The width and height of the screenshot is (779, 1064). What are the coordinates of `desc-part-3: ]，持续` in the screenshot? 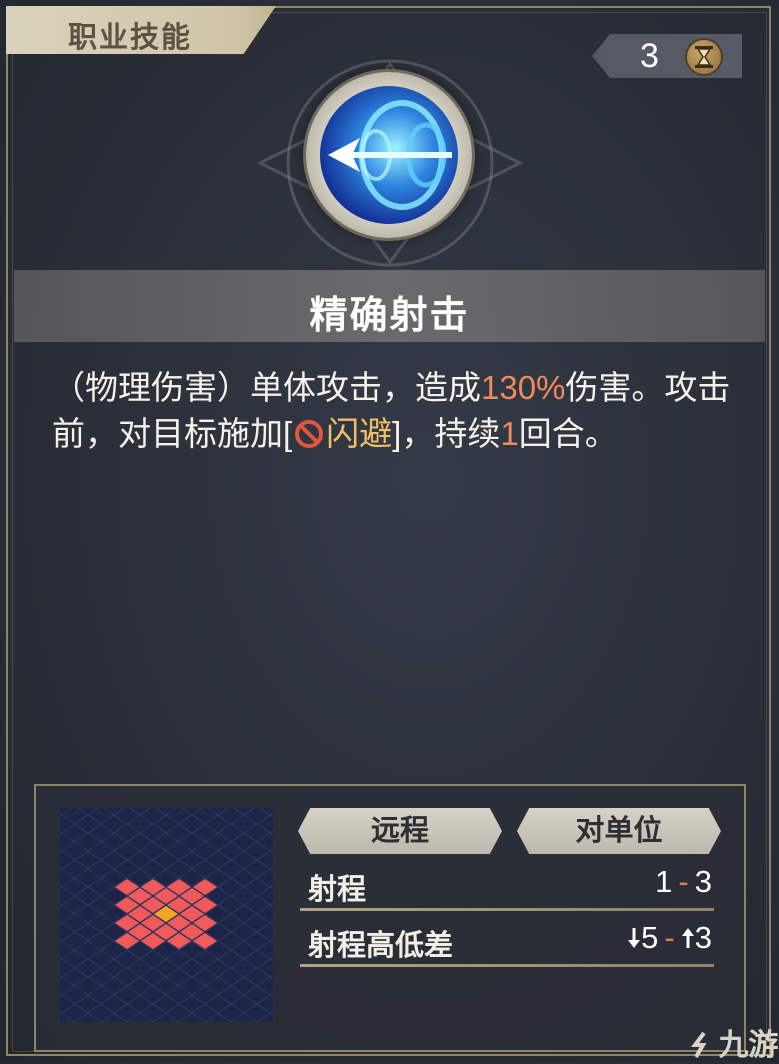 It's located at (446, 433).